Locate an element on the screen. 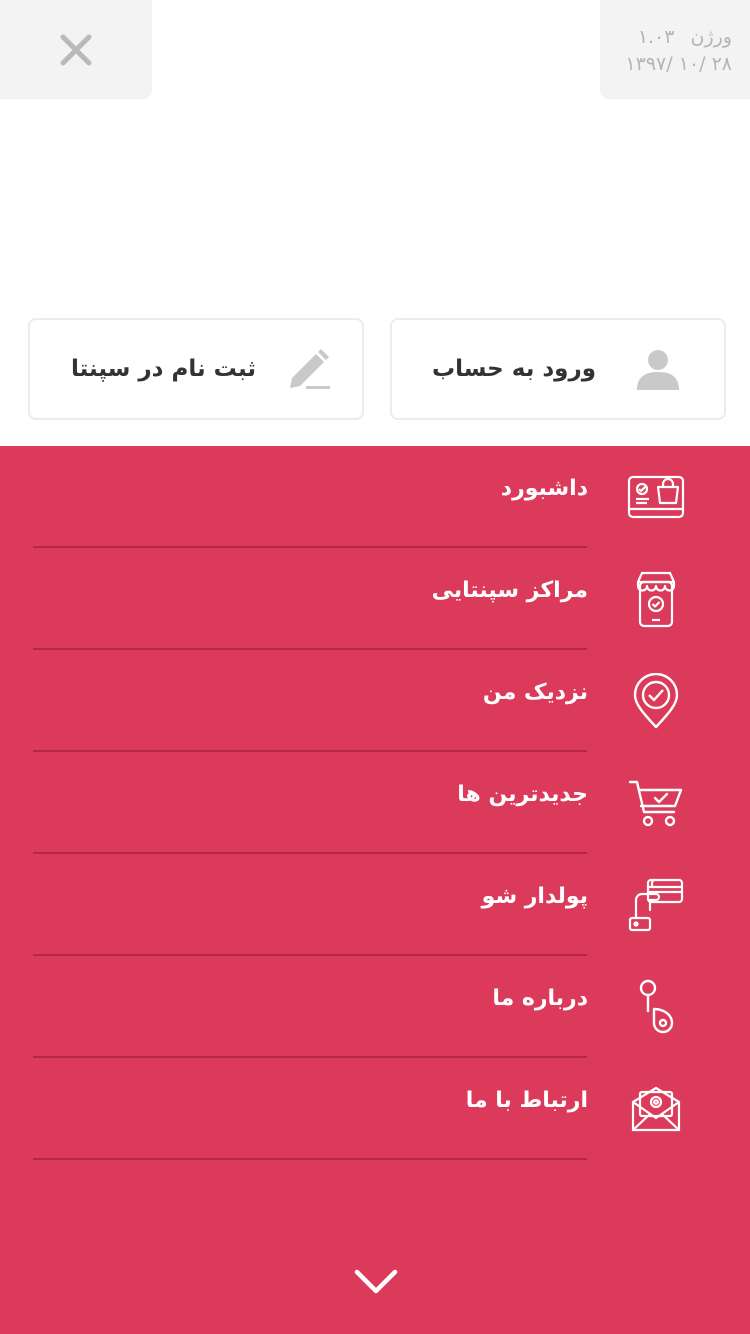  menu-item-get-rich: پولدار شو is located at coordinates (375, 905).